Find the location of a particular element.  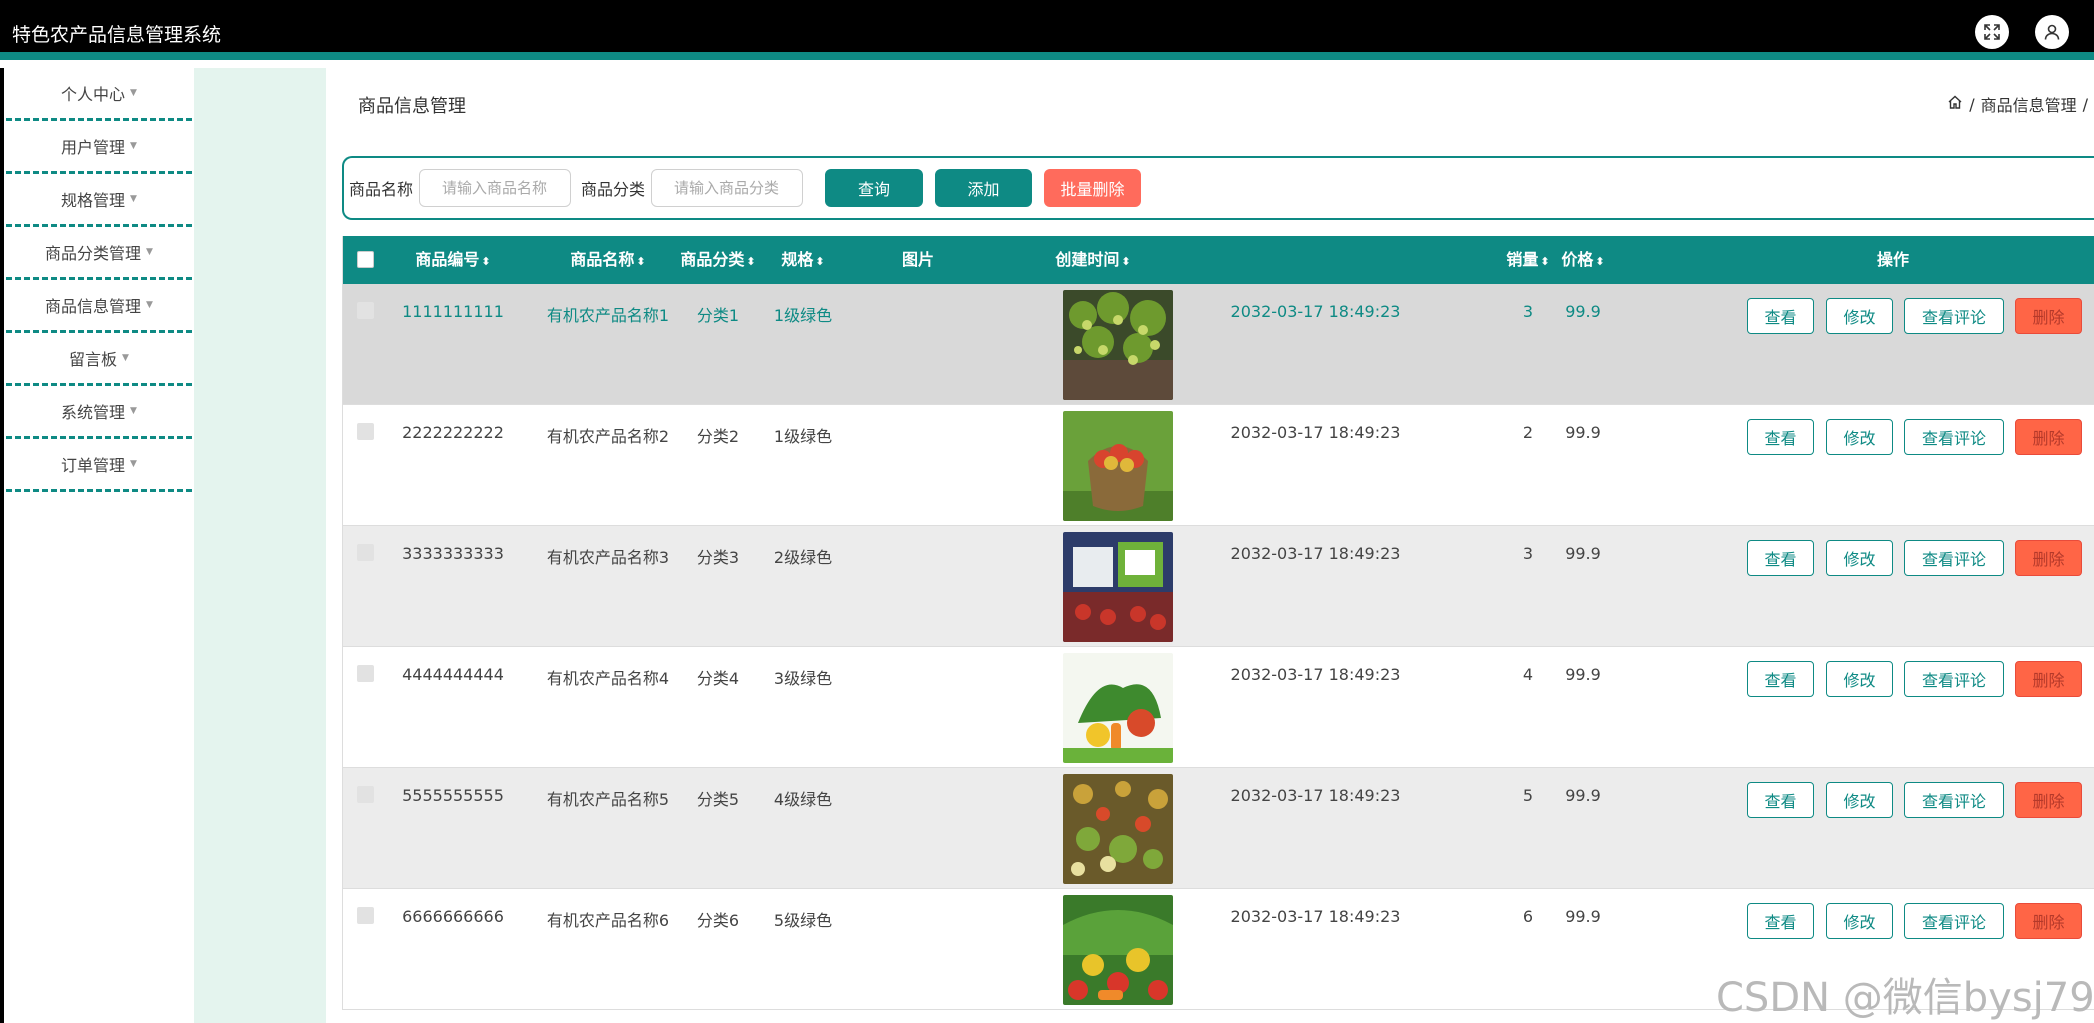

header-name: 商品名称 ⬍ is located at coordinates (608, 260).